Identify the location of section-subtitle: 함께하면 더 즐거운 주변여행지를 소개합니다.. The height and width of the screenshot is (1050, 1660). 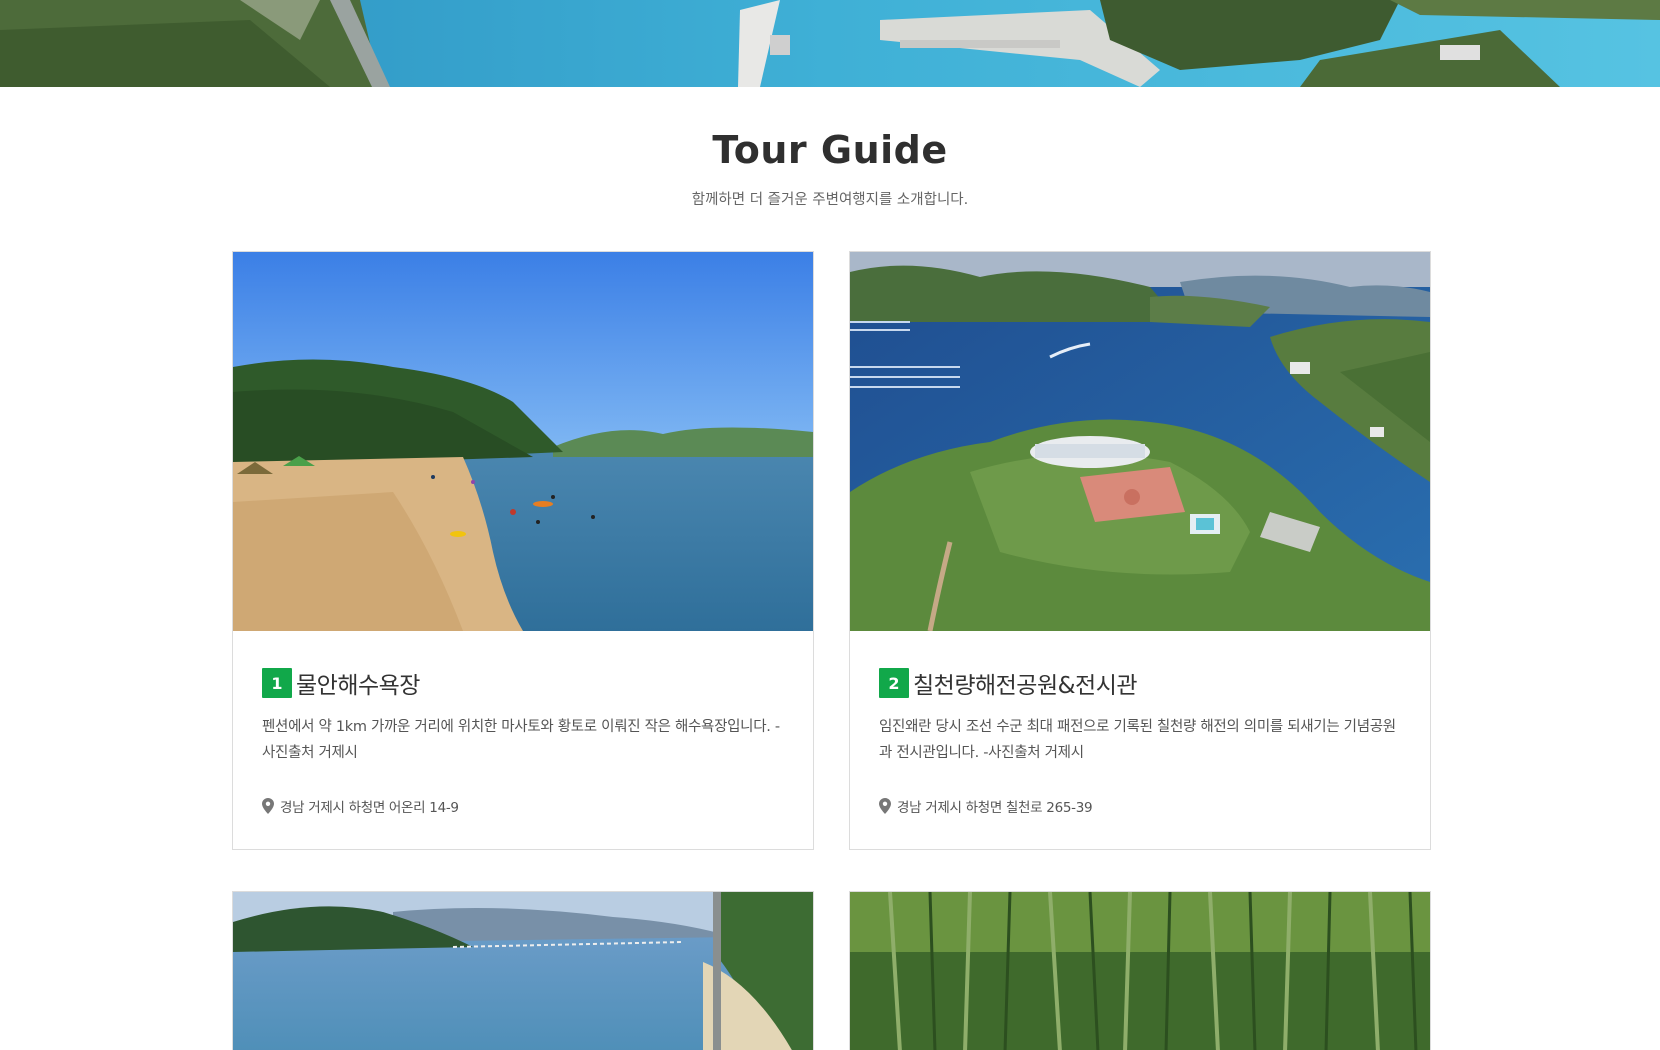
(830, 200).